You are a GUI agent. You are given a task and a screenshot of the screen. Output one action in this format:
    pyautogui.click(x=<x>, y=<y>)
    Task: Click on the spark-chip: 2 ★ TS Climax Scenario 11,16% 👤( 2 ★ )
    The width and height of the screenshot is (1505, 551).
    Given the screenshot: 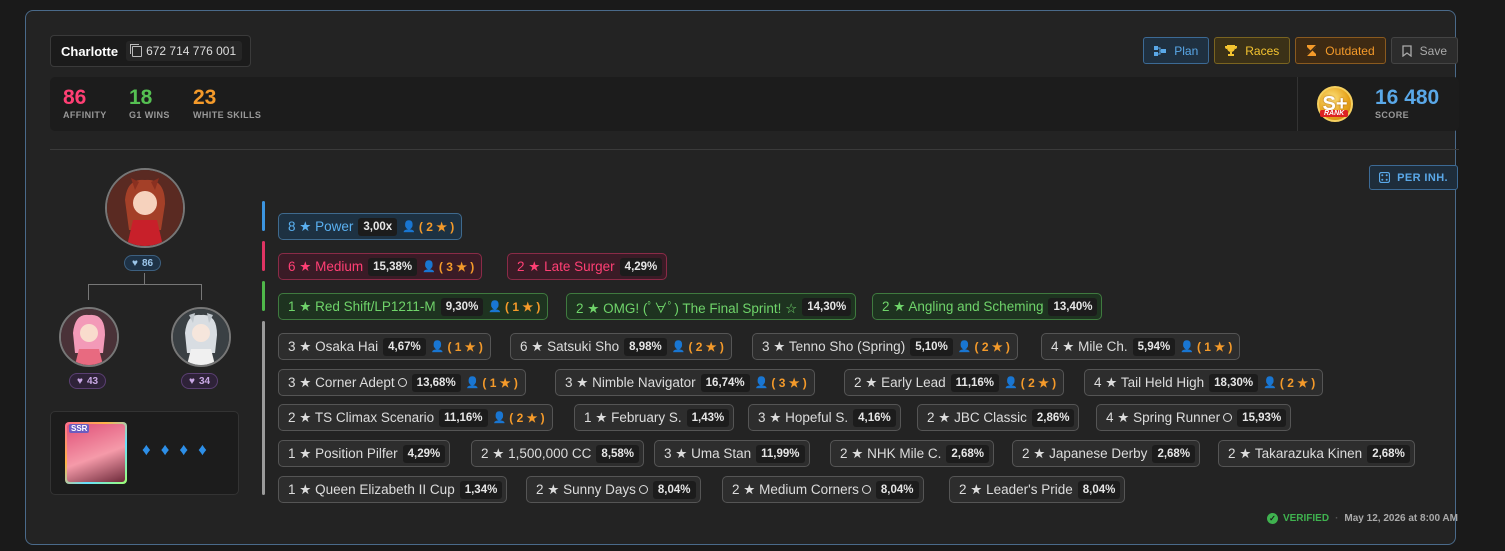 What is the action you would take?
    pyautogui.click(x=415, y=417)
    